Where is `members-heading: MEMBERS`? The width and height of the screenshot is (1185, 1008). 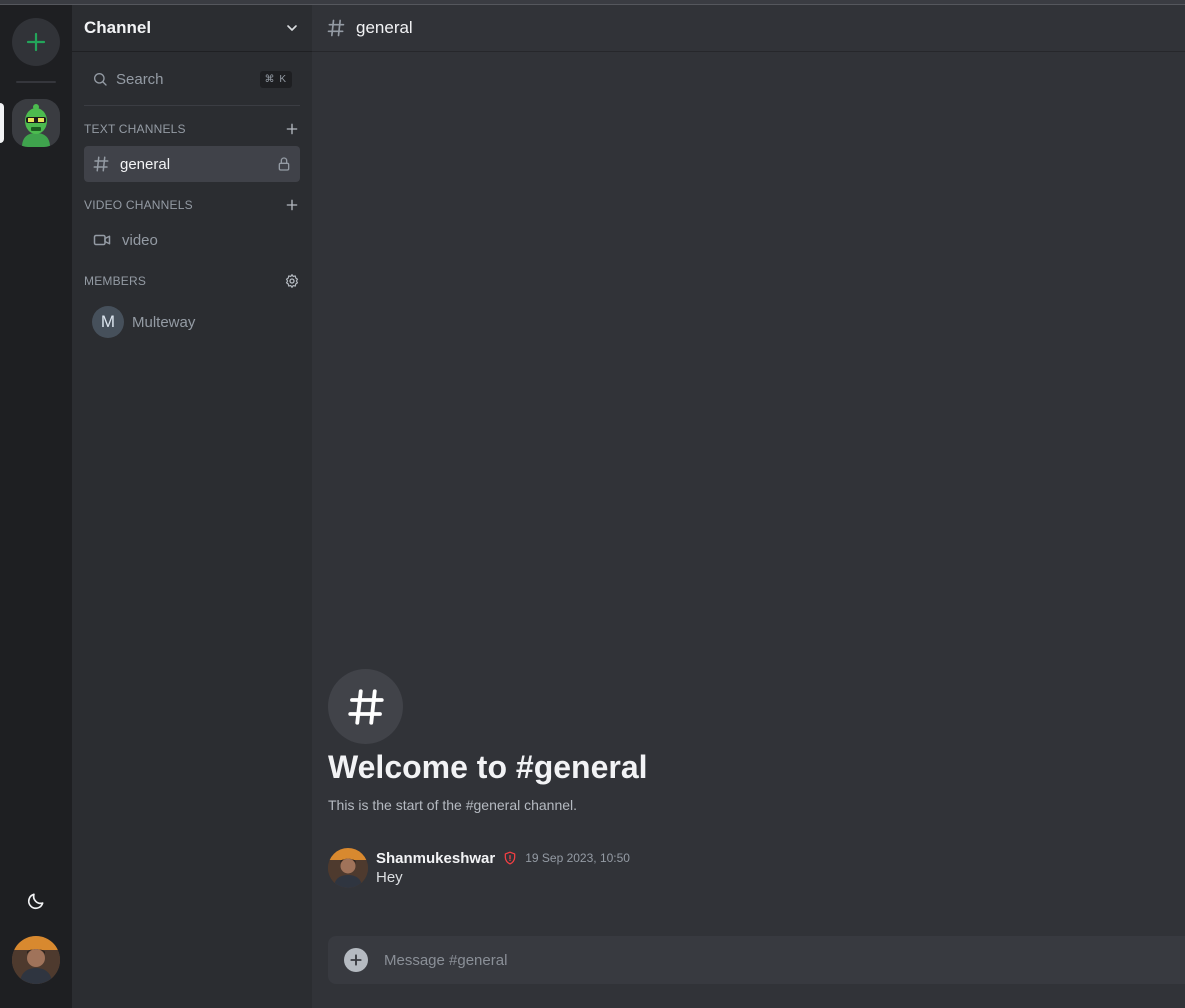
members-heading: MEMBERS is located at coordinates (115, 281).